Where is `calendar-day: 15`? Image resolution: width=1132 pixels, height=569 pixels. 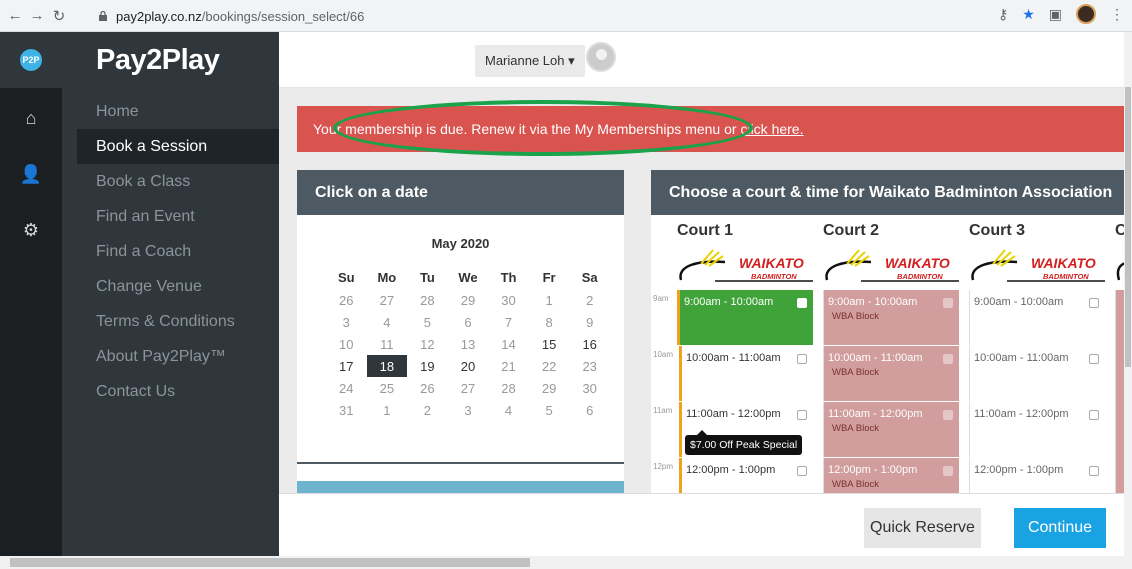 calendar-day: 15 is located at coordinates (549, 344).